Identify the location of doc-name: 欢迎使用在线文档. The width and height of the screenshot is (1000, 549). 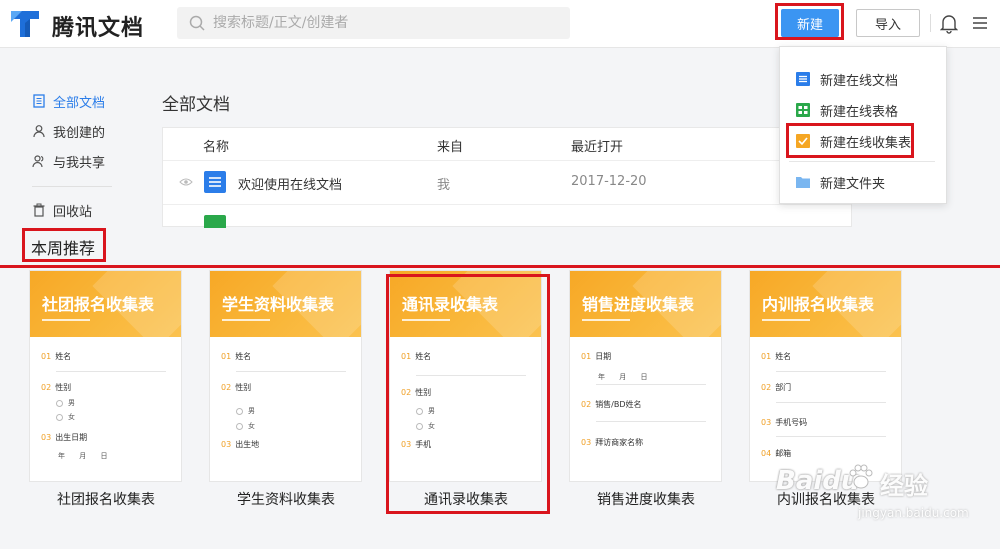
(290, 183).